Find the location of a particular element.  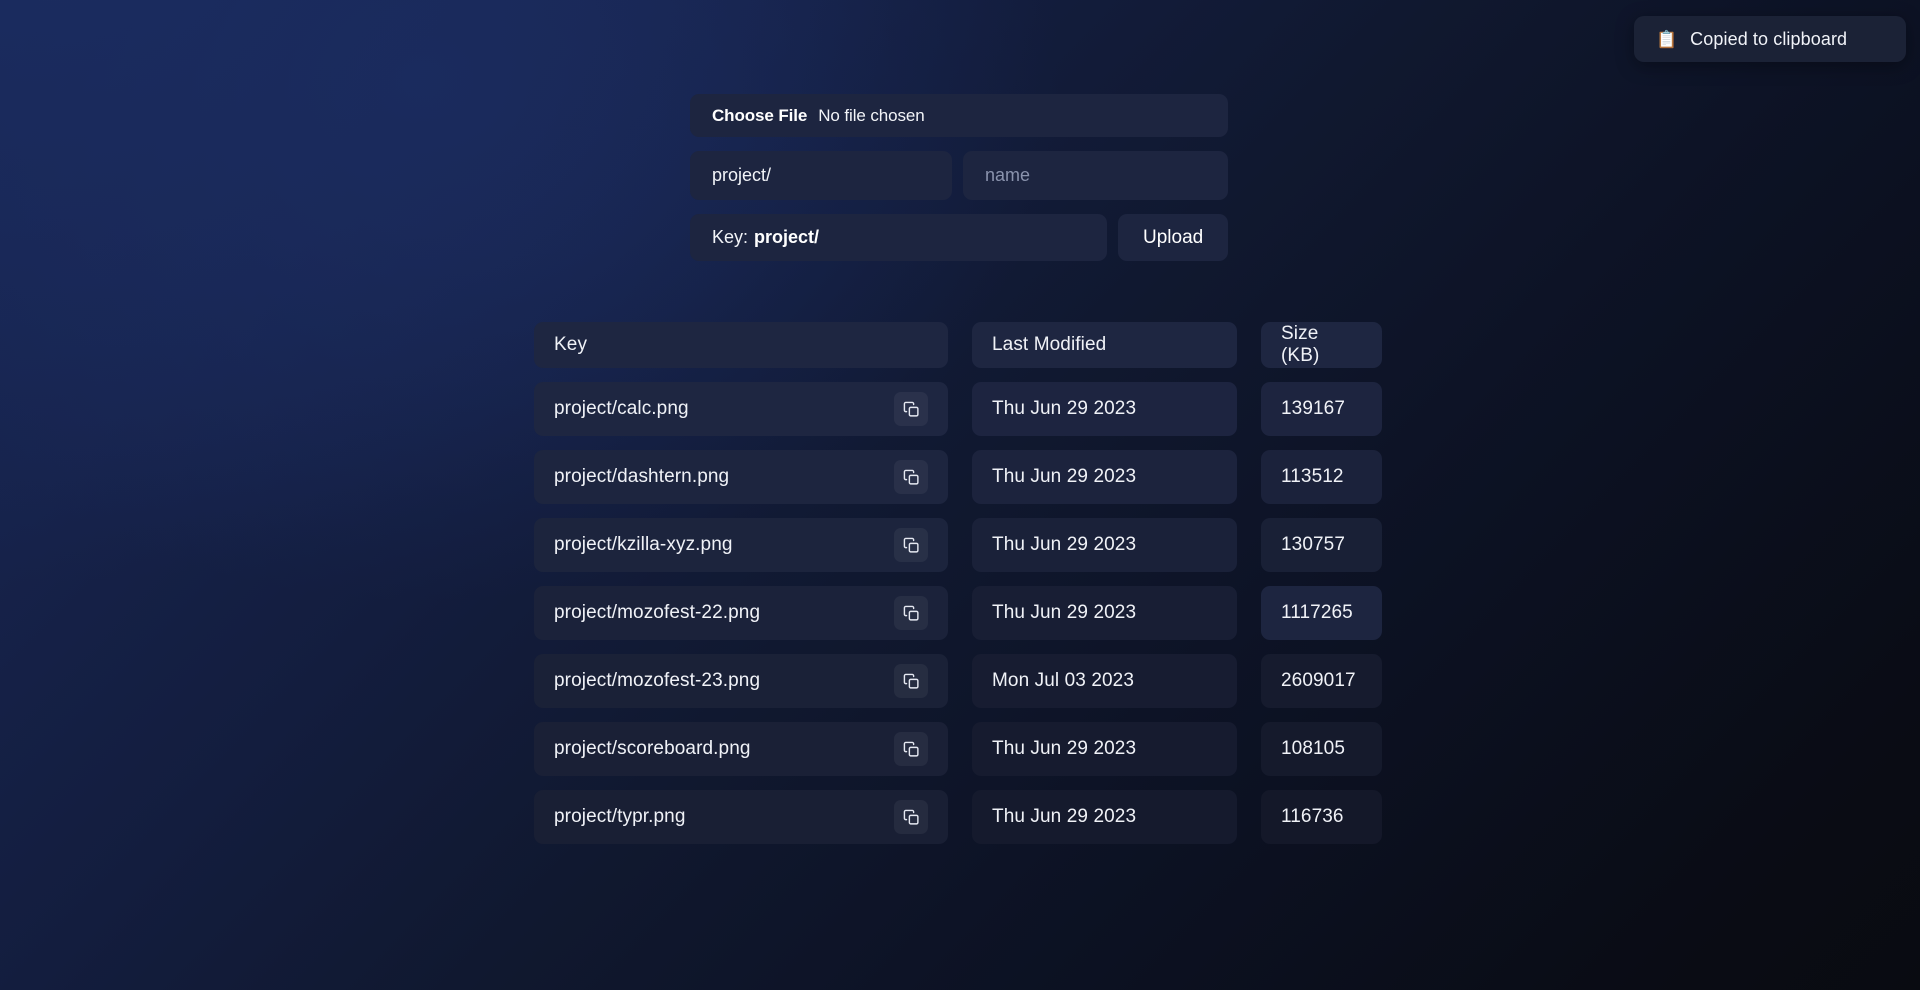

cell-size: 1117265 is located at coordinates (1321, 613).